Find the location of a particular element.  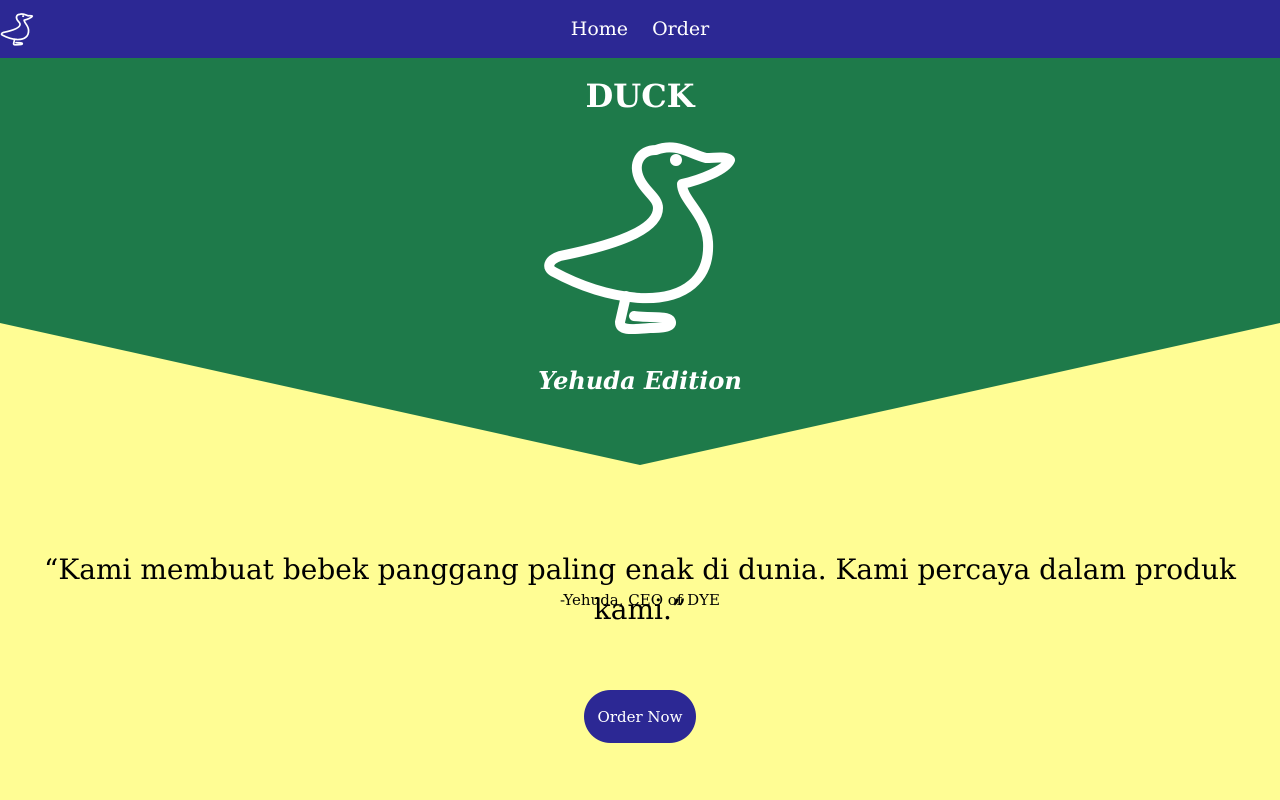

hero-title: DUCK is located at coordinates (640, 96).